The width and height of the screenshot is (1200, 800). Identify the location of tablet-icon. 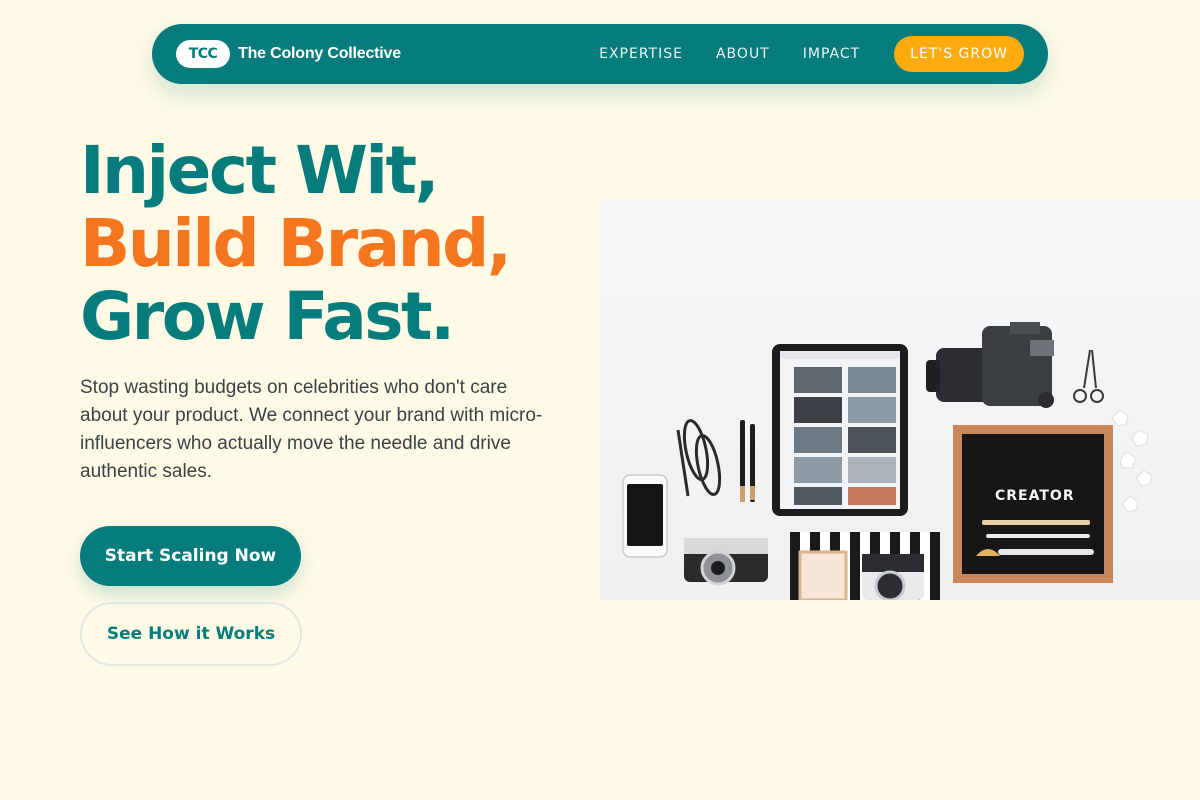
(840, 430).